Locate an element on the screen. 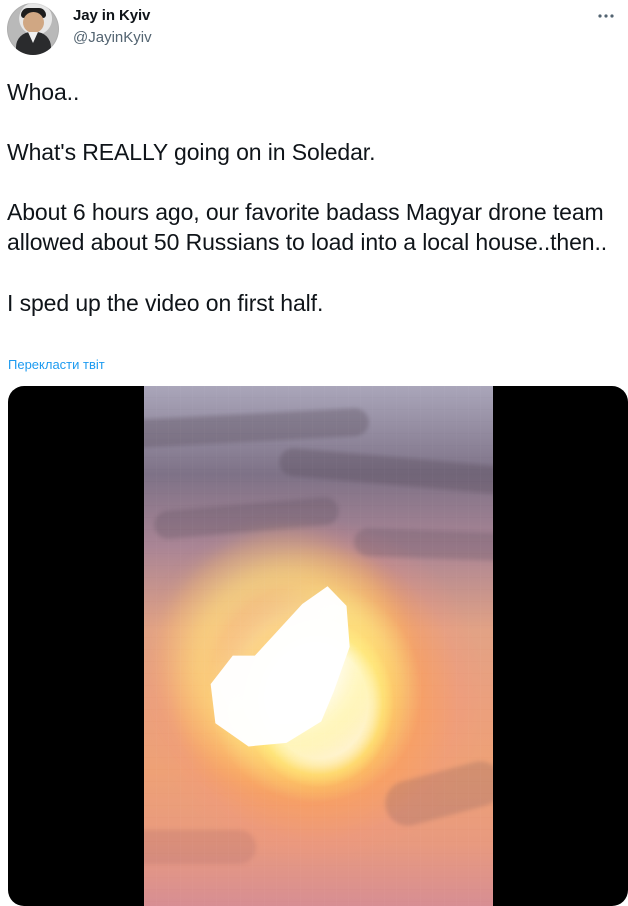 This screenshot has height=906, width=628. author-display-name: Jay in Kyiv is located at coordinates (112, 15).